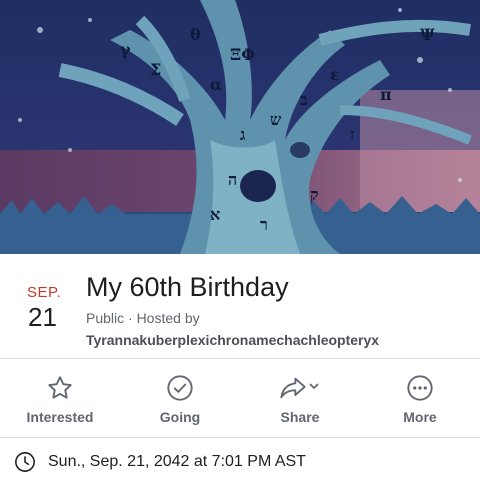 This screenshot has width=480, height=486. I want to click on event-privacy-host-label: Public · Hosted by, so click(143, 318).